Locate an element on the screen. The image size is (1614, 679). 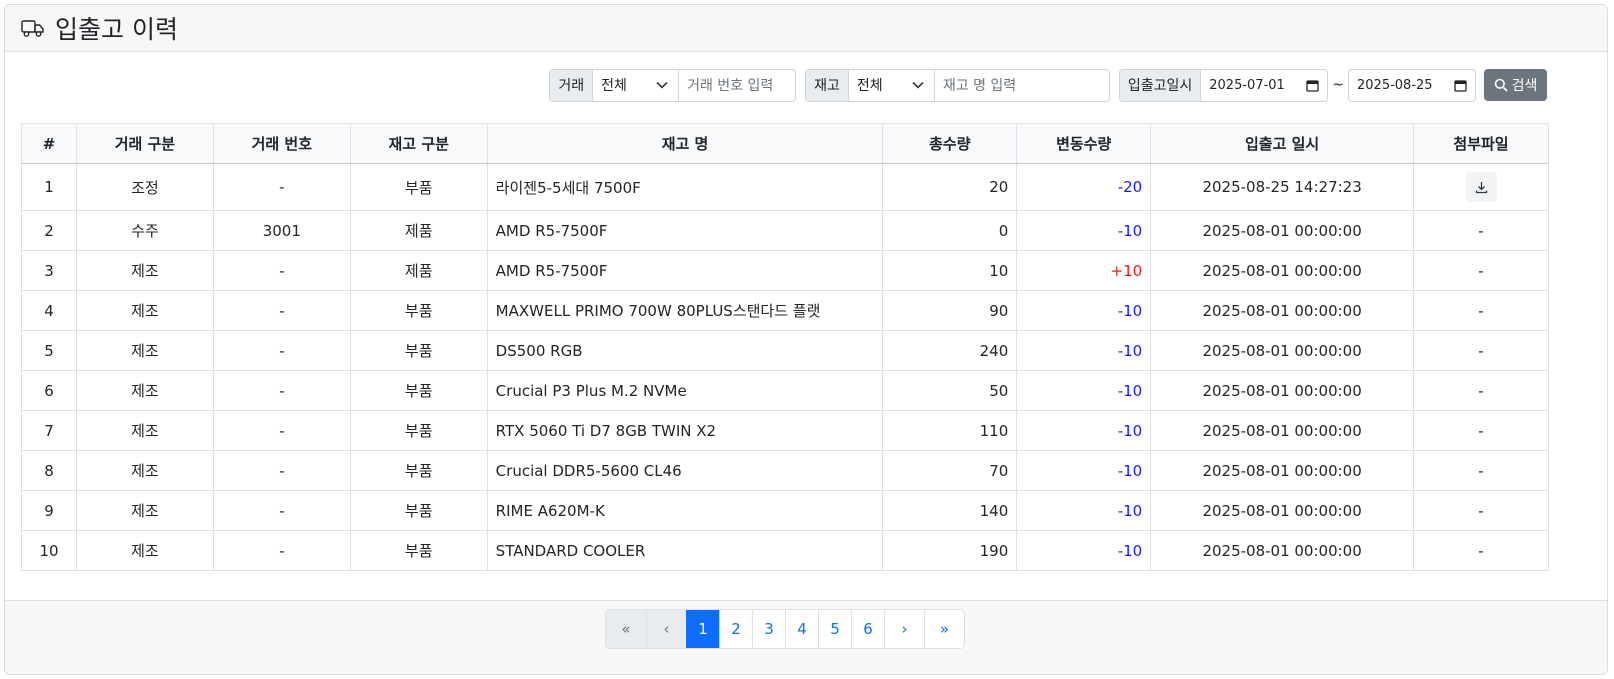
last-page-button: » is located at coordinates (944, 629).